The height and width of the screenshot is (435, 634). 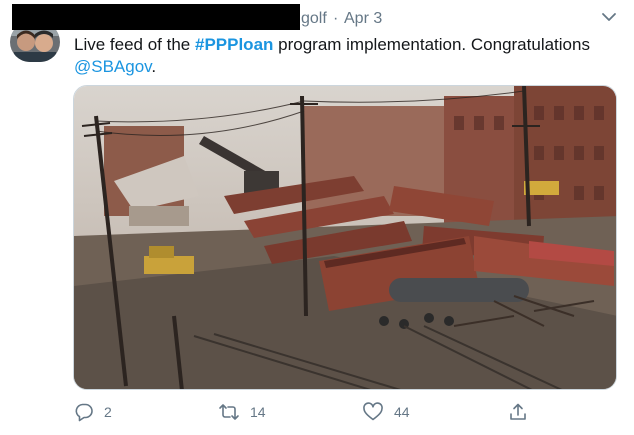 What do you see at coordinates (134, 44) in the screenshot?
I see `tweet-text-part: Live feed of the` at bounding box center [134, 44].